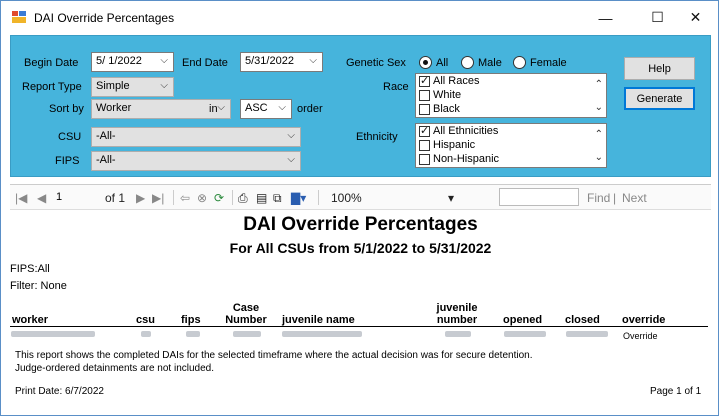  I want to click on end-date-picker: 5/31/2022 ⌵, so click(281, 62).